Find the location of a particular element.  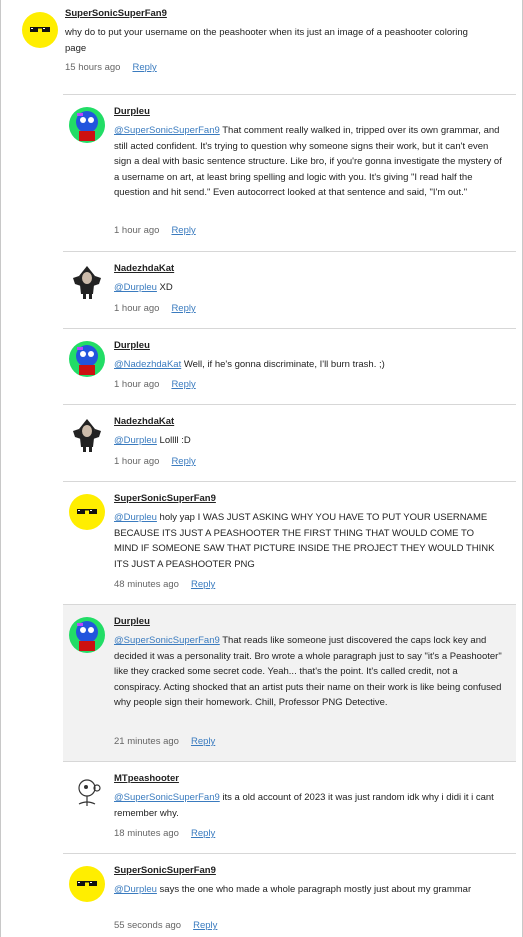

comment-meta: 48 minutes ago Reply is located at coordinates (164, 584).